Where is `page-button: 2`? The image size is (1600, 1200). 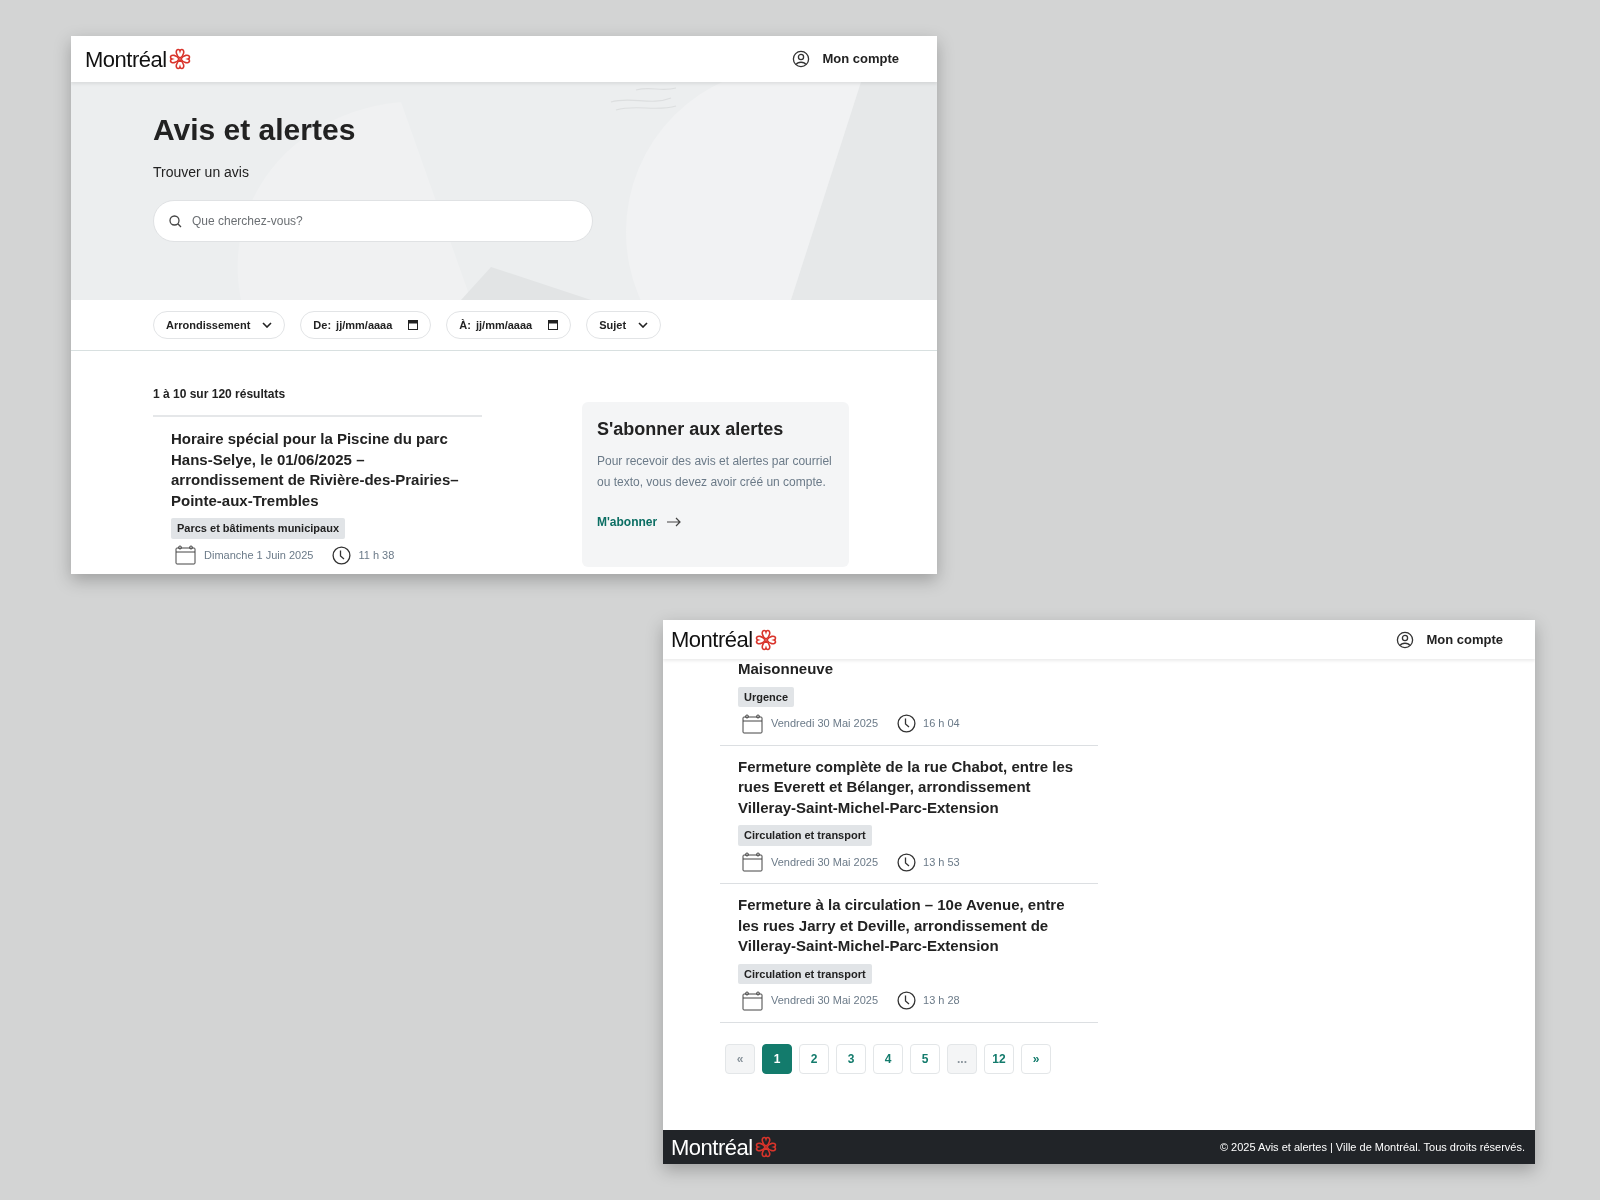
page-button: 2 is located at coordinates (814, 1058).